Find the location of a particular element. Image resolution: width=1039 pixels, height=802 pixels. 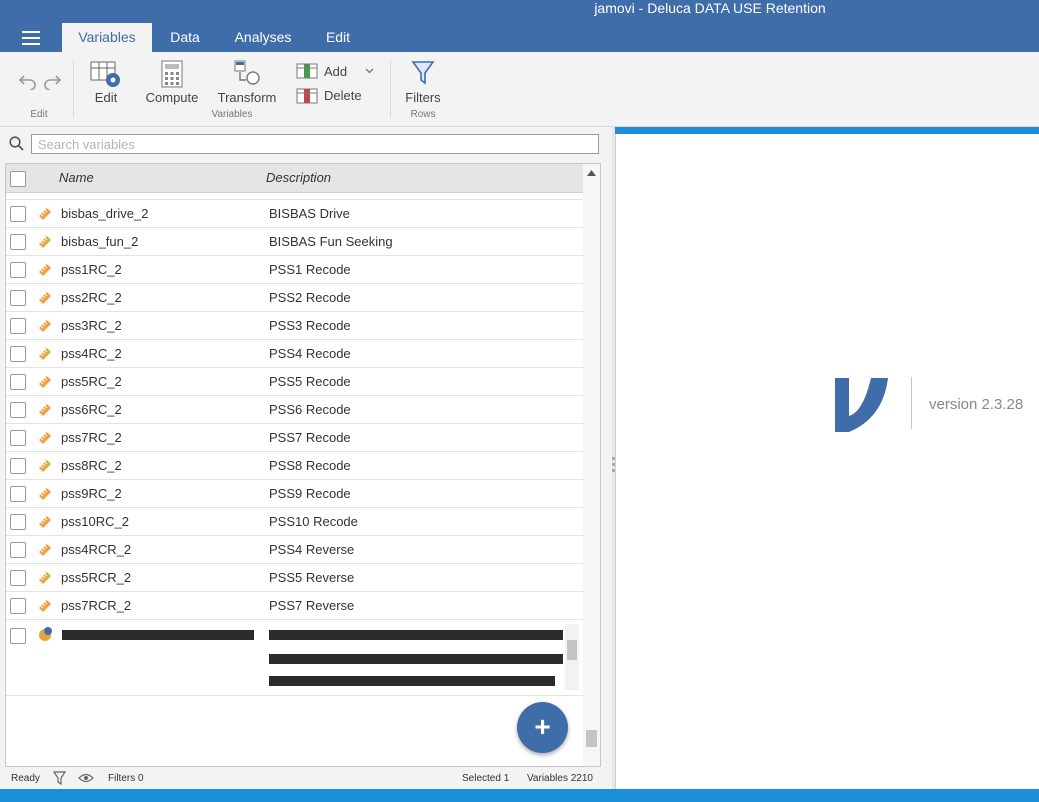

description-scrollbar is located at coordinates (572, 657).